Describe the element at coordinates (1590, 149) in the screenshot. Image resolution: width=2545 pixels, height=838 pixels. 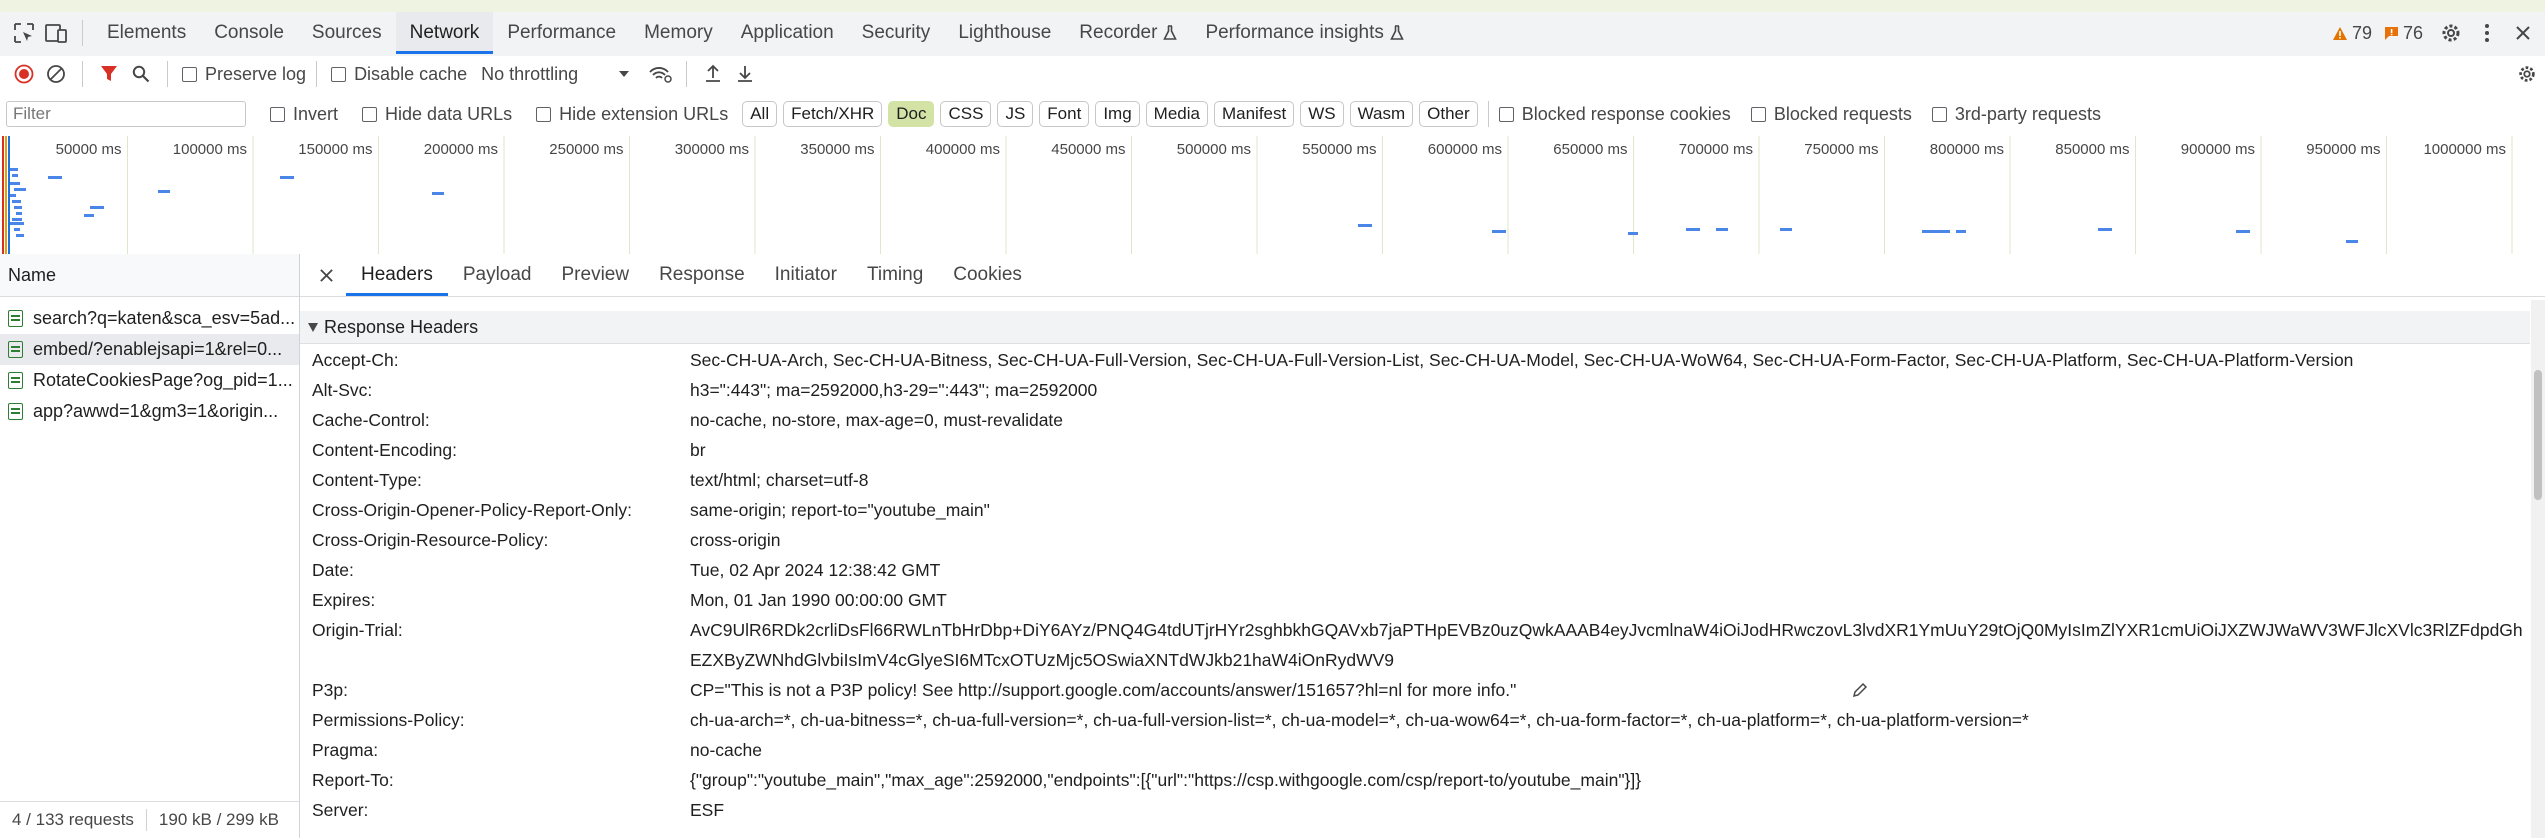
I see `timeline-tick-label: 650000 ms` at that location.